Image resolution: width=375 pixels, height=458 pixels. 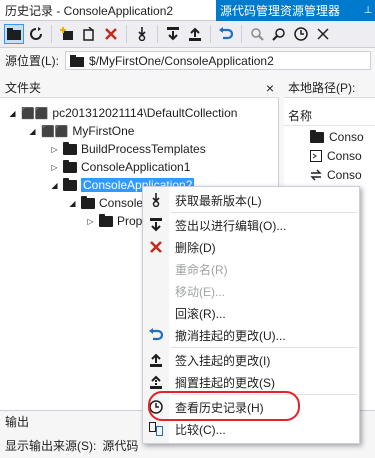 I want to click on menu-item-get-latest: 获取最新版本(L), so click(x=251, y=200).